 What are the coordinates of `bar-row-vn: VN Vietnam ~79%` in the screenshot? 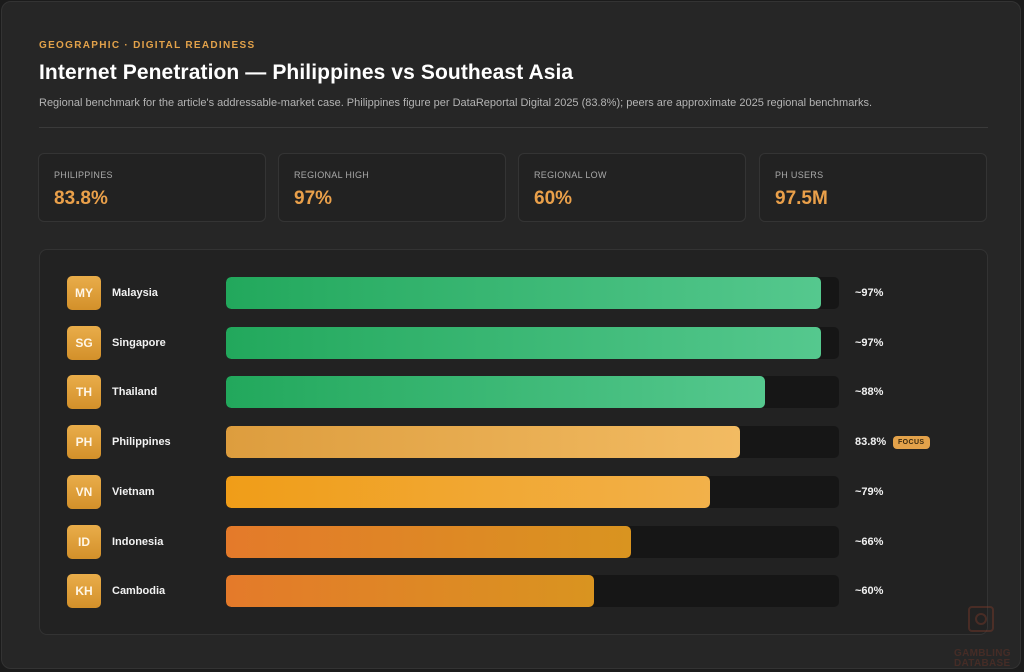 It's located at (513, 491).